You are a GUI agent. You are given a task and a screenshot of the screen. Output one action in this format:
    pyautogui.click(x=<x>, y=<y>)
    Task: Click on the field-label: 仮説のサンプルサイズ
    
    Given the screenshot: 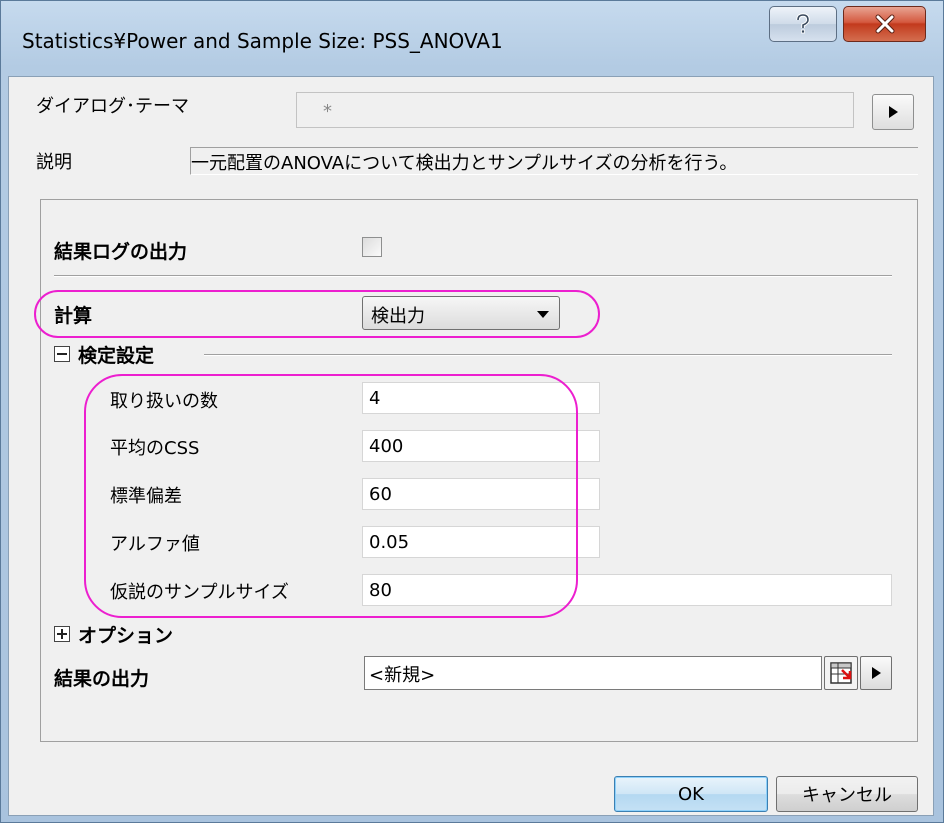 What is the action you would take?
    pyautogui.click(x=199, y=592)
    